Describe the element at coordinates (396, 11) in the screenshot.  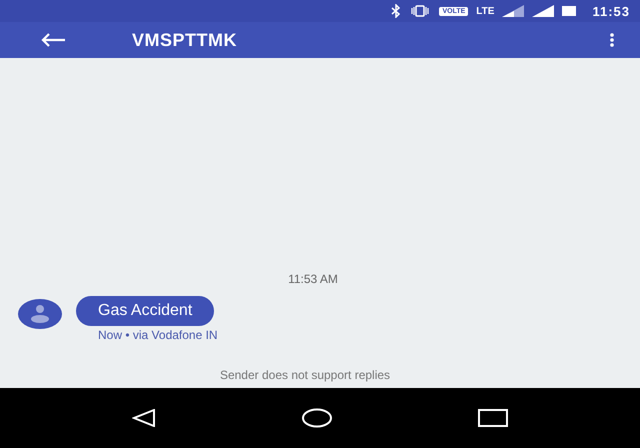
I see `bluetooth-icon` at that location.